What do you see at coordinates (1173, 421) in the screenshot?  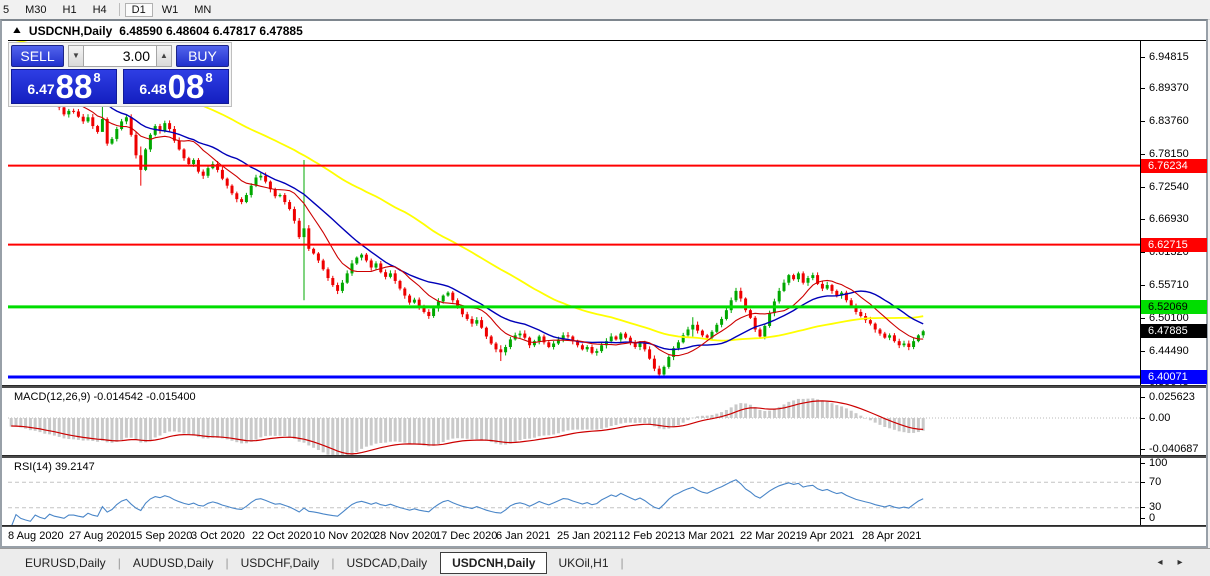 I see `macd-axis: 0.025623 0.00 -0.040687` at bounding box center [1173, 421].